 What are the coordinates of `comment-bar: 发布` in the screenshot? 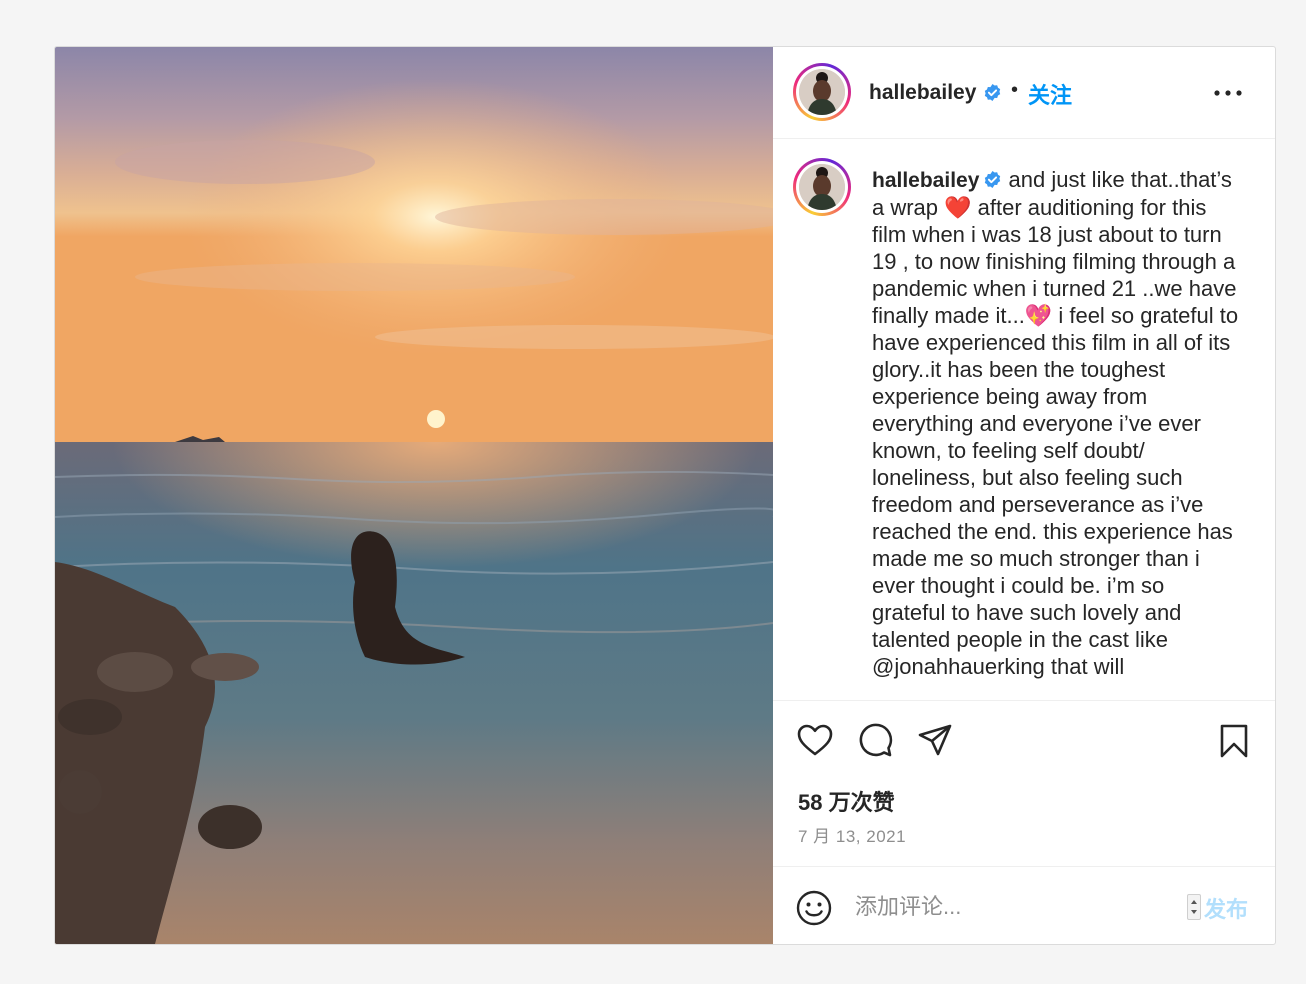 It's located at (1024, 905).